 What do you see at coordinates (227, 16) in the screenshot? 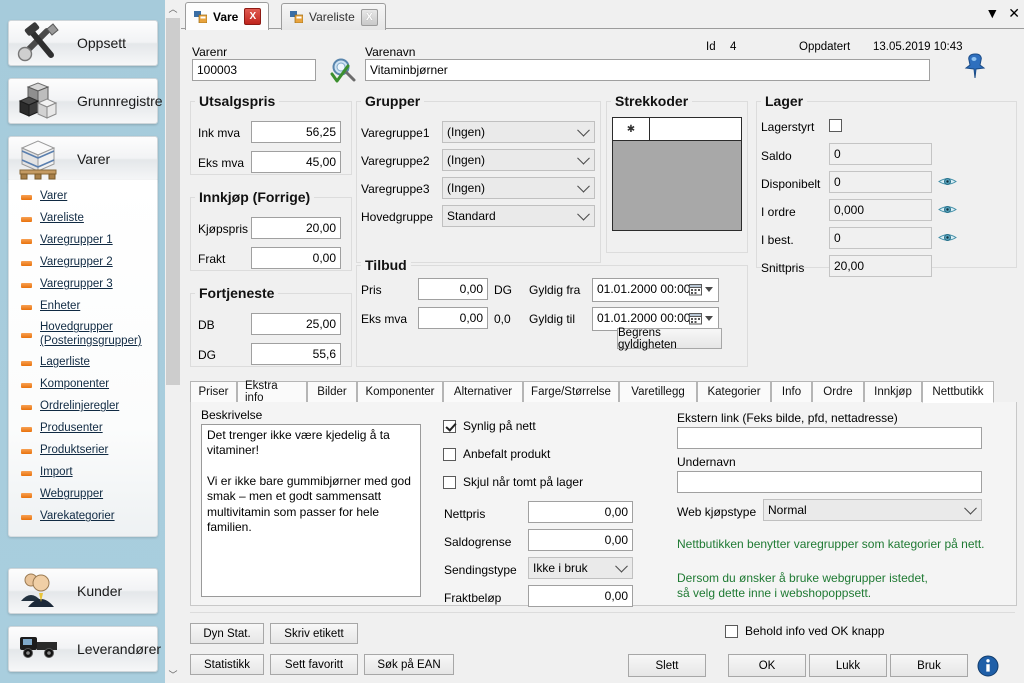
I see `window-tab-vare: Vare X` at bounding box center [227, 16].